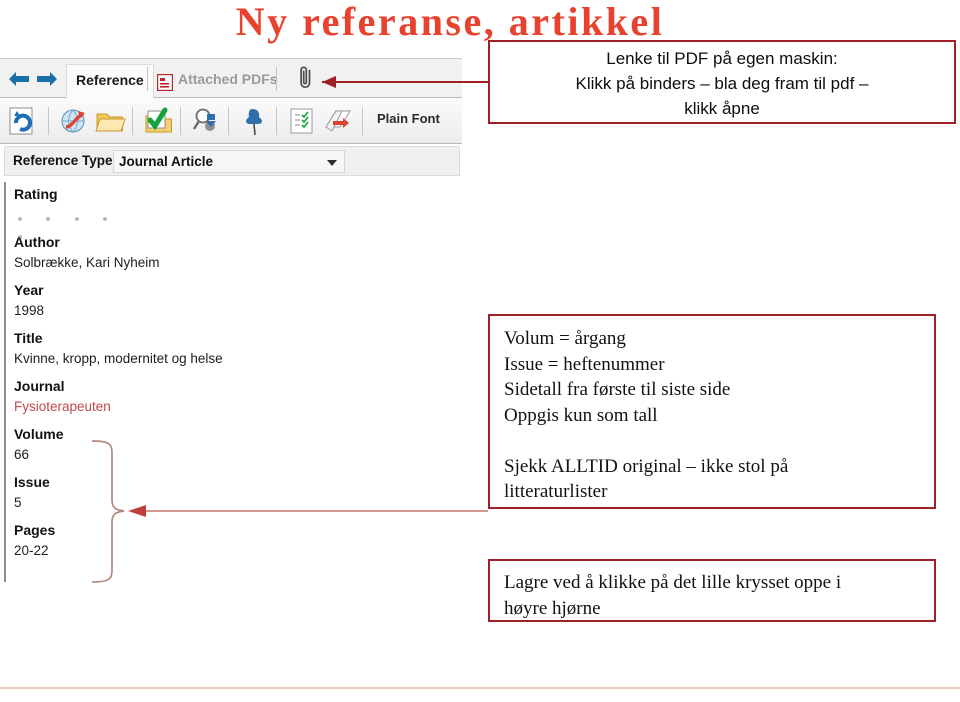 The height and width of the screenshot is (702, 960). Describe the element at coordinates (62, 406) in the screenshot. I see `field-value-journal: Fysioterapeuten` at that location.